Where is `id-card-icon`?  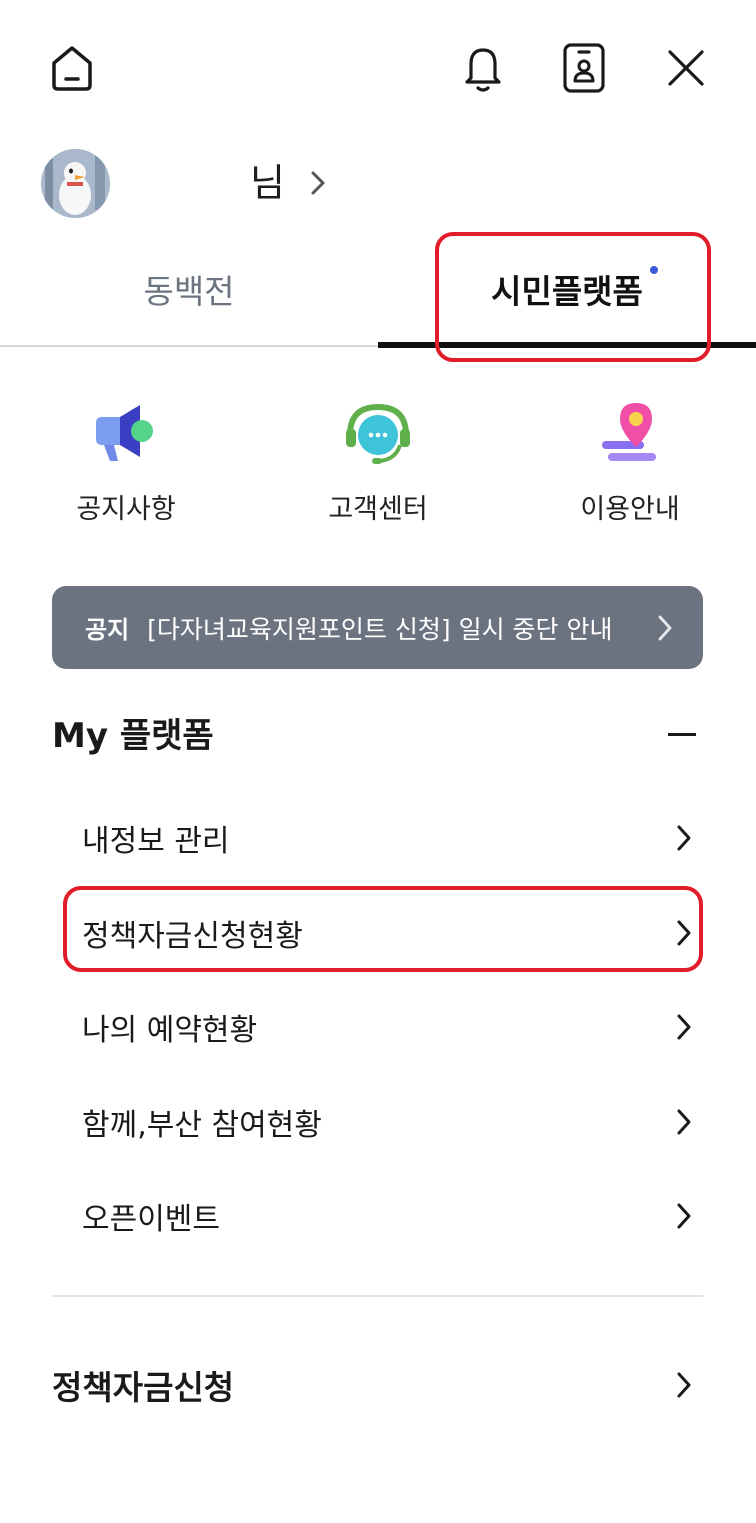 id-card-icon is located at coordinates (584, 68).